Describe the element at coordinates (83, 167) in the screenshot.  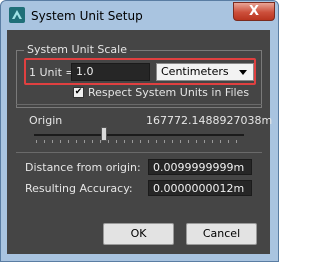
I see `distance-label: Distance from origin:` at that location.